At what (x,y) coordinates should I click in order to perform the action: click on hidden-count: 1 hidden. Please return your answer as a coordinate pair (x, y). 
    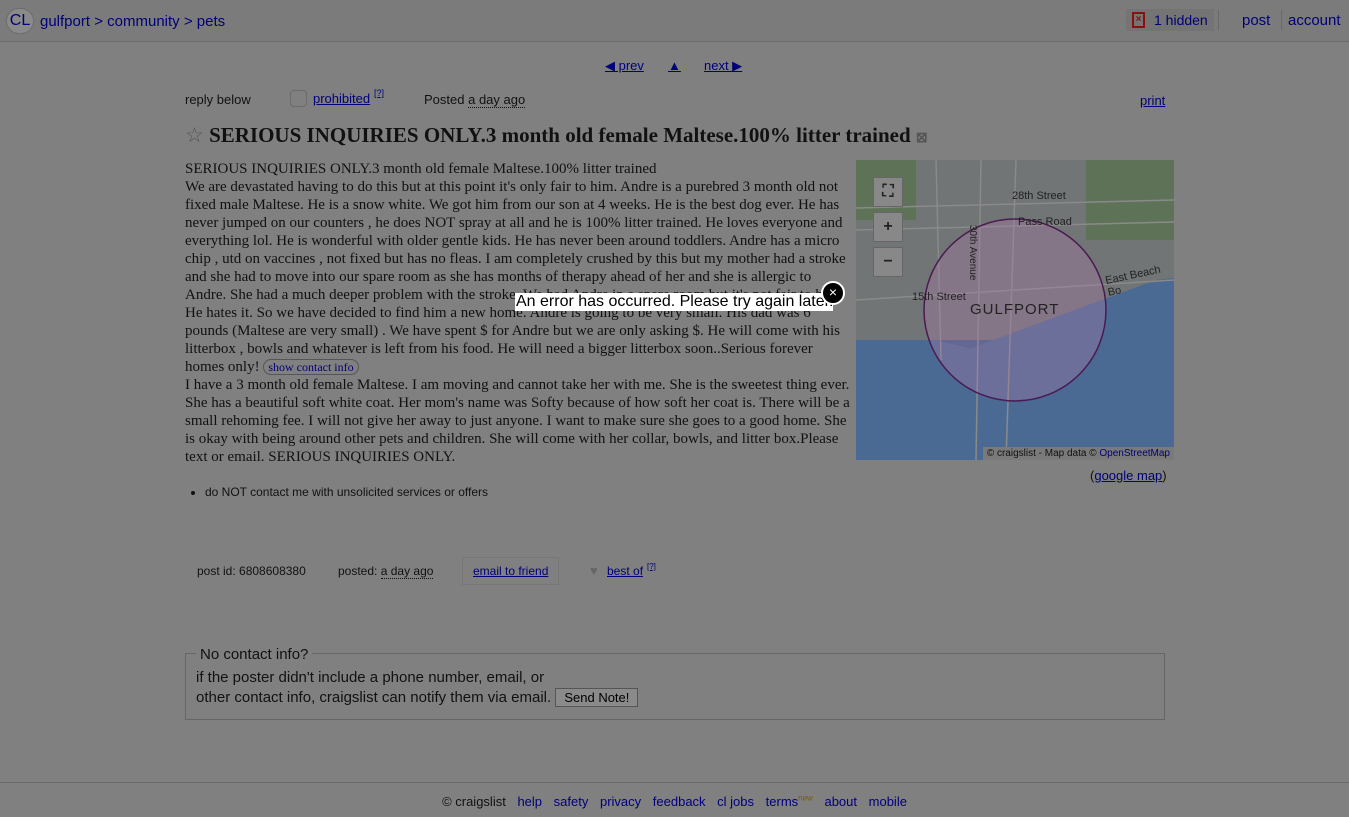
    Looking at the image, I should click on (1181, 20).